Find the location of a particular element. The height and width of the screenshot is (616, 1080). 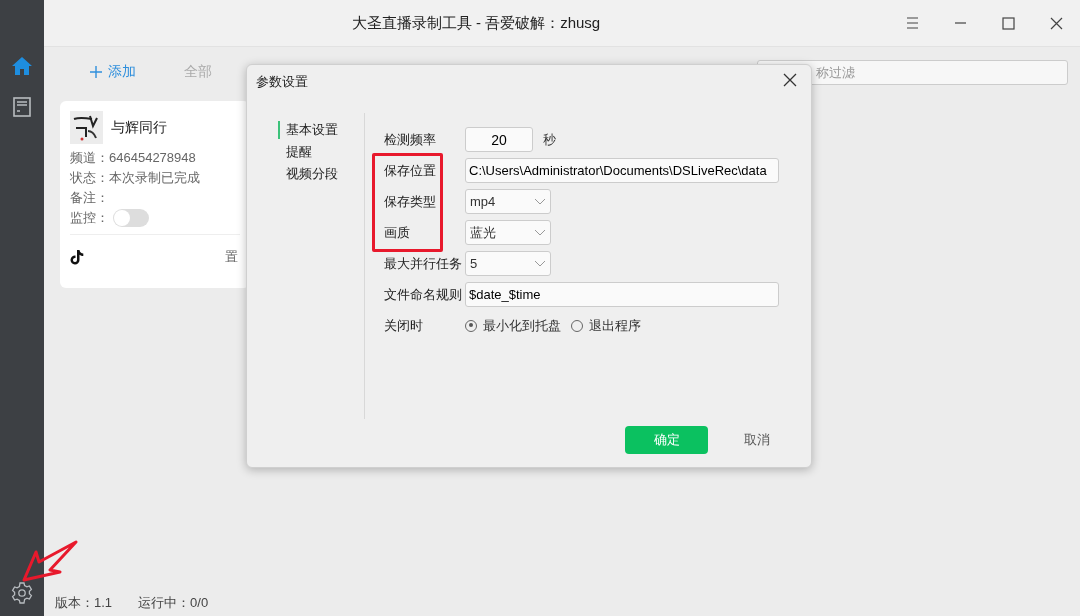

info-text: 状态：本次录制已完成 is located at coordinates (135, 178).